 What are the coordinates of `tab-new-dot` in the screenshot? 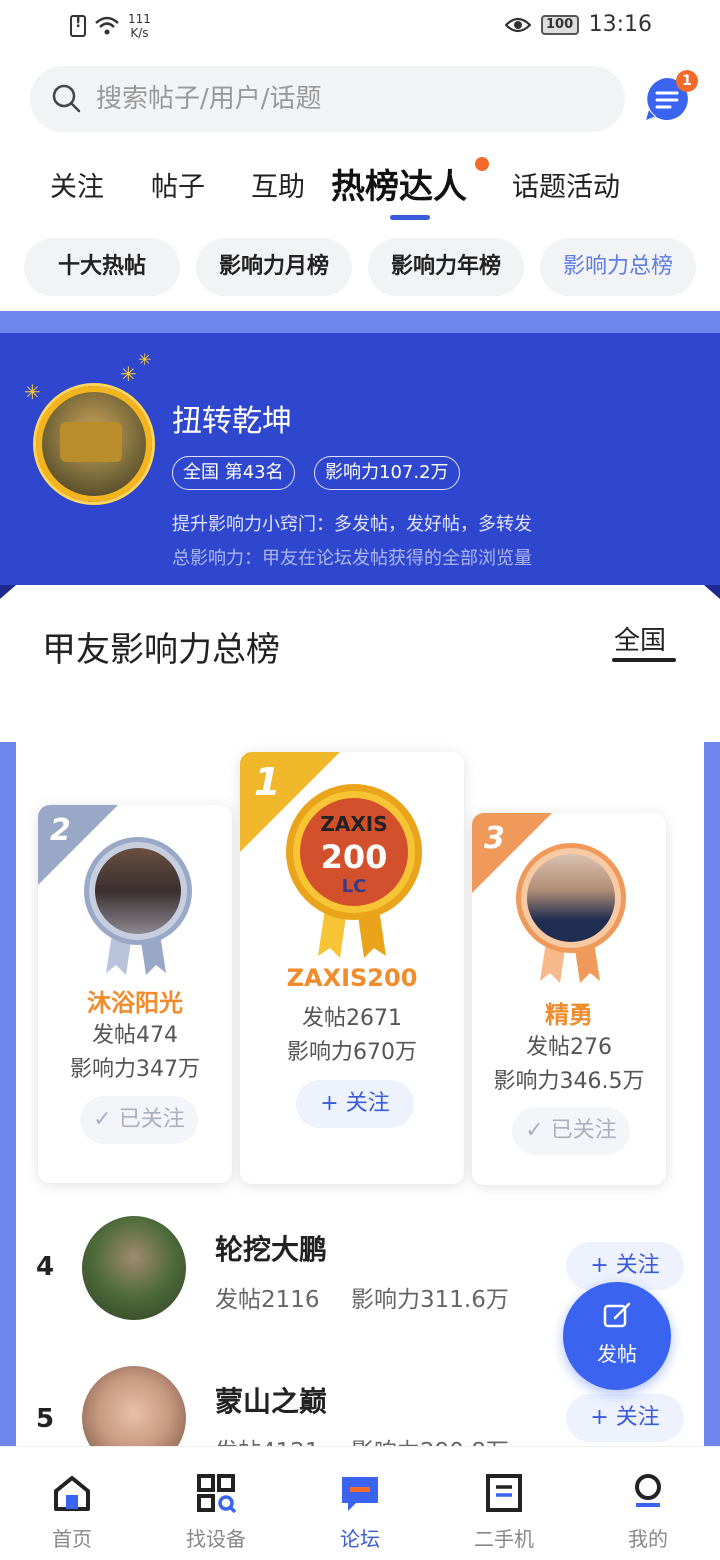 It's located at (482, 164).